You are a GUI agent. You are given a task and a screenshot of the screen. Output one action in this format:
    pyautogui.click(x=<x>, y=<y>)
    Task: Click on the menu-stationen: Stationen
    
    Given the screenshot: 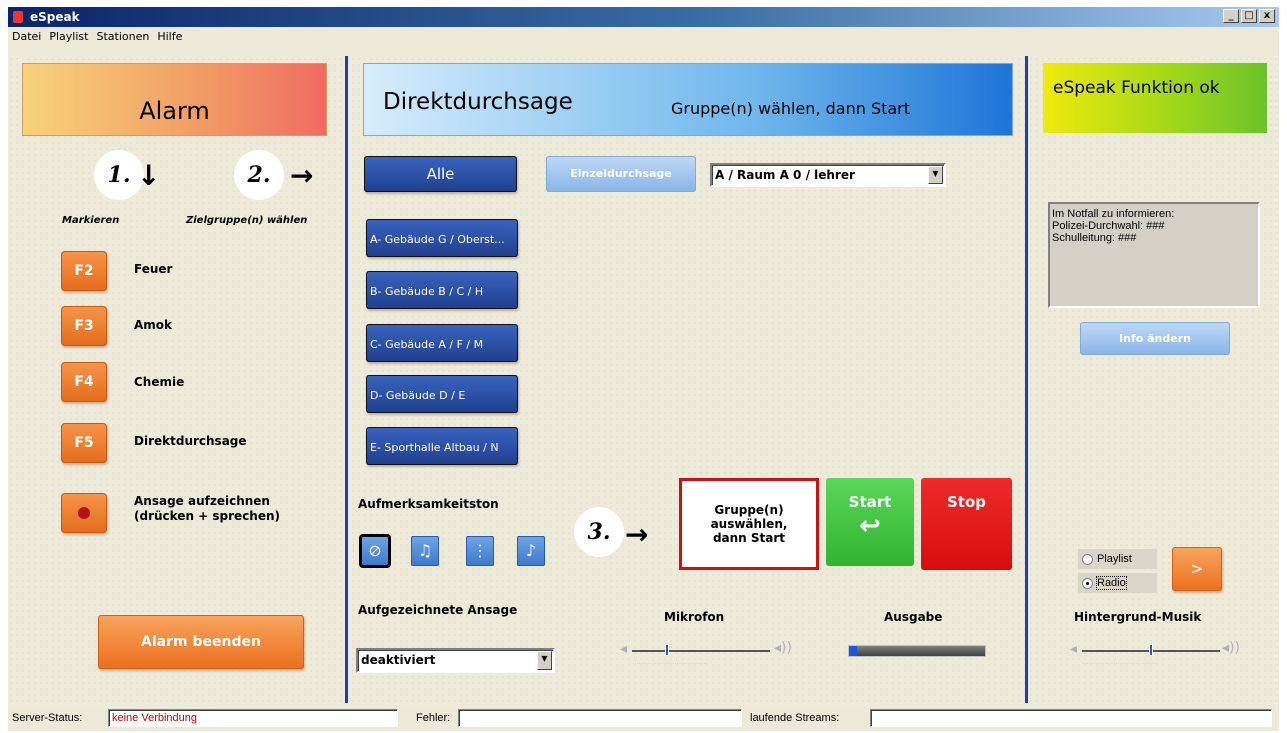 What is the action you would take?
    pyautogui.click(x=122, y=41)
    